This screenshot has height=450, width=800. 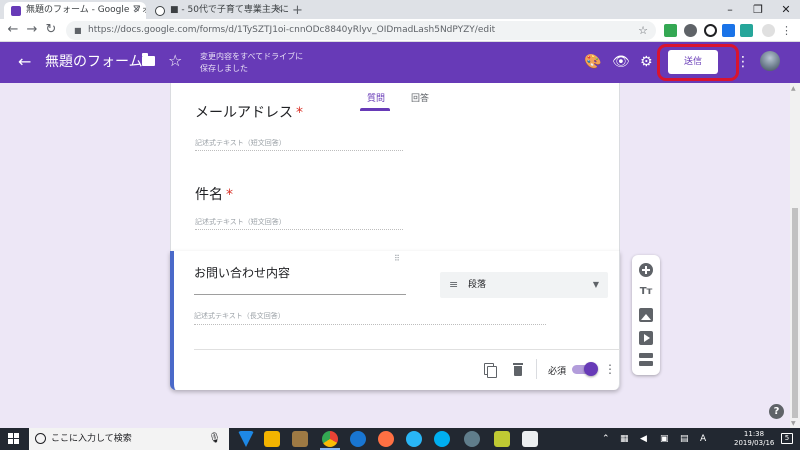 I want to click on keyboard-icon: ▤, so click(x=684, y=439).